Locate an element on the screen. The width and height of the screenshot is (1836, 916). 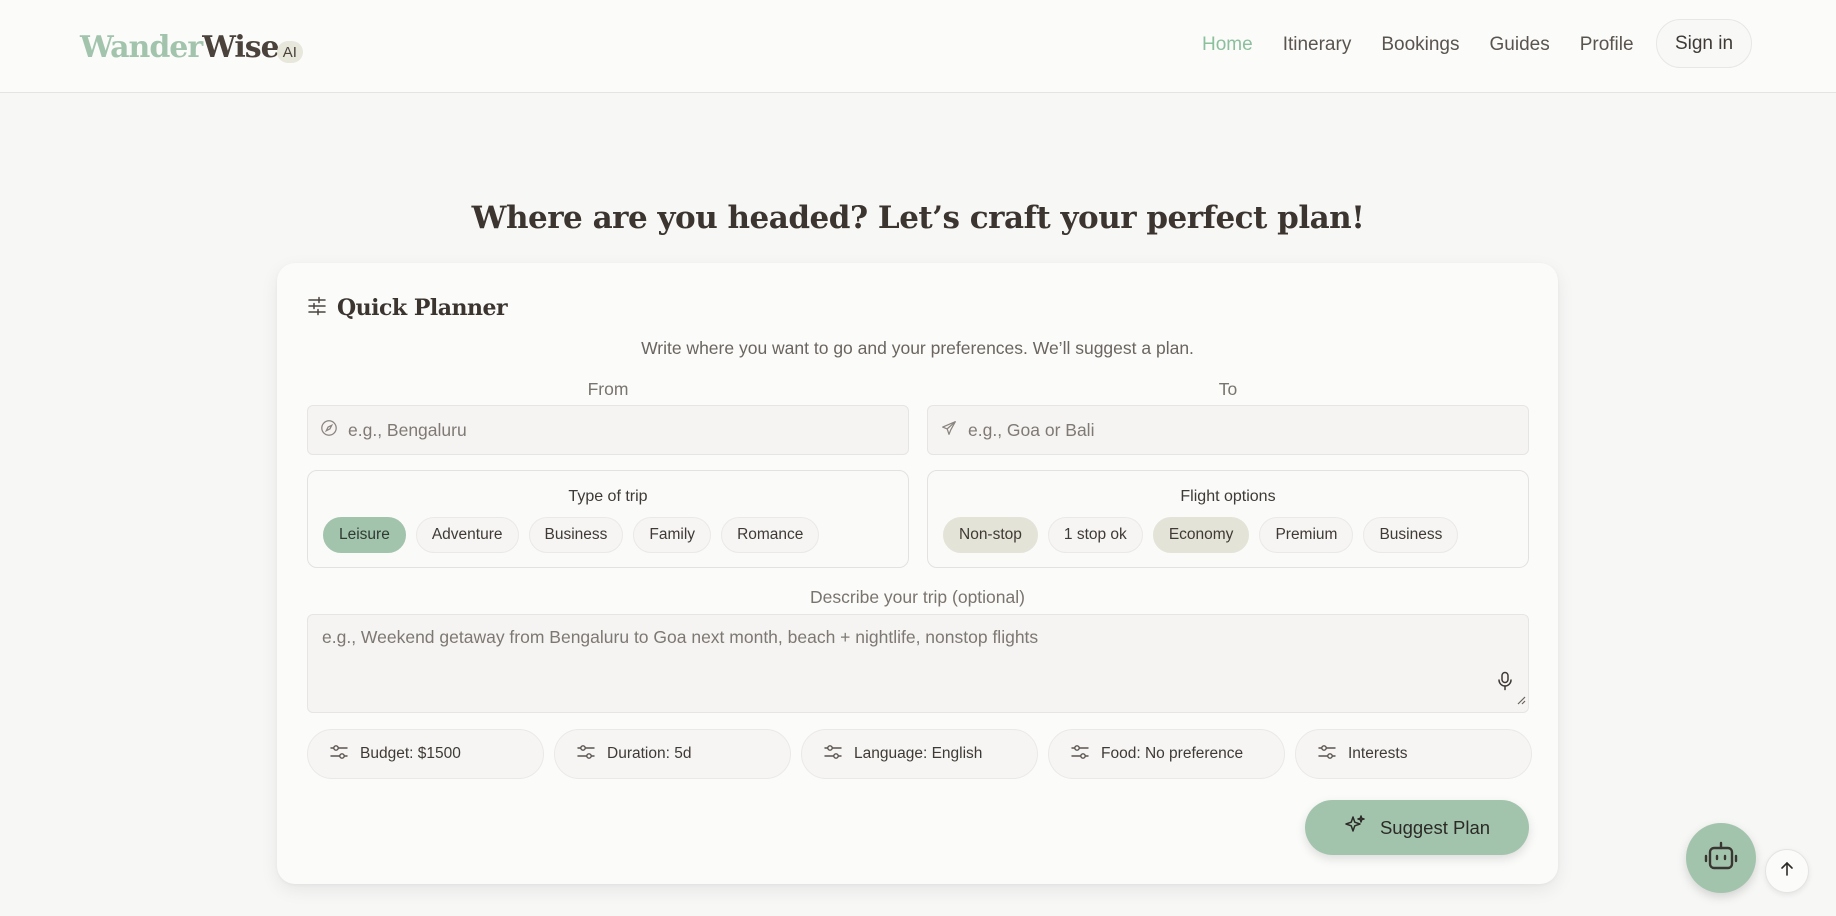
nav-link-bookings: Bookings is located at coordinates (1420, 45).